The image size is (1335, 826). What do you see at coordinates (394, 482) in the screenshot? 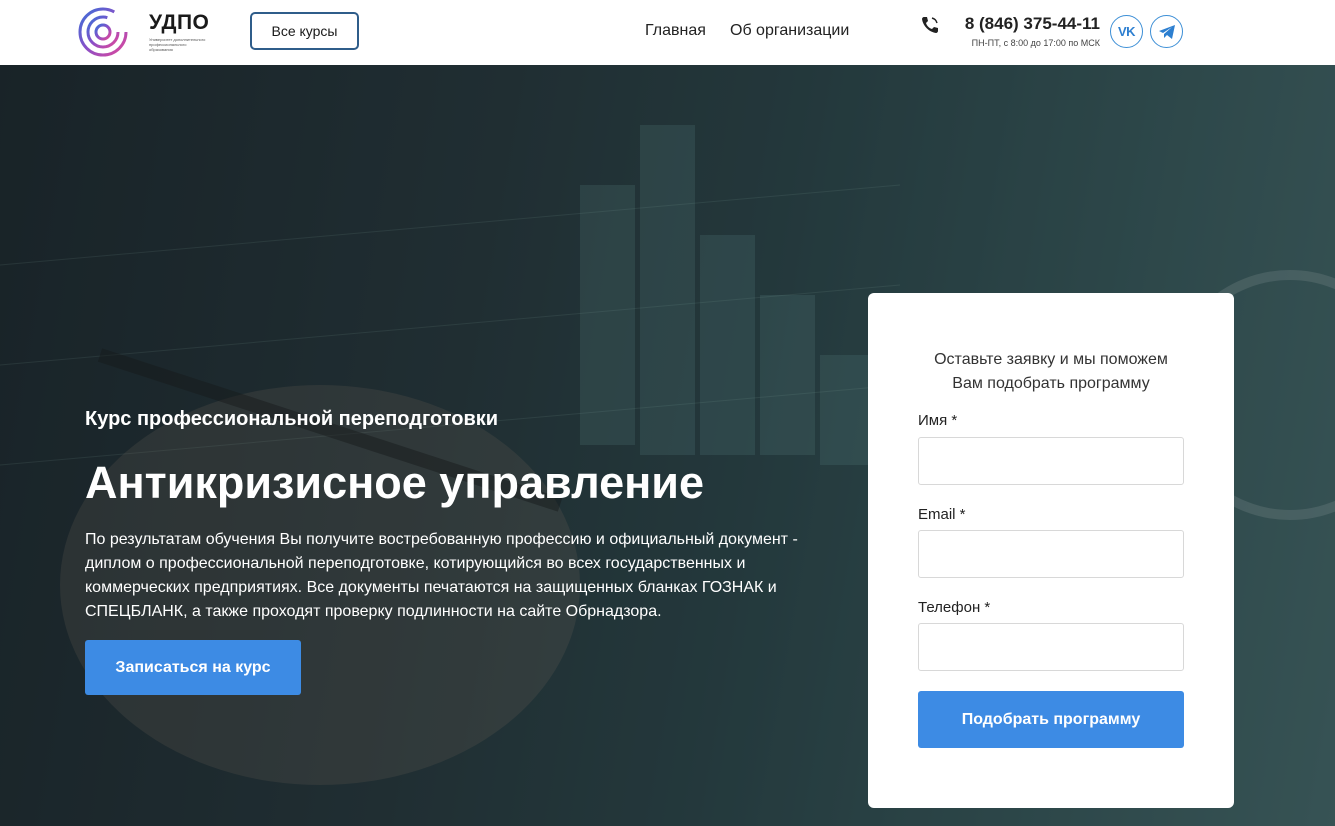
I see `page-title: Антикризисное управление` at bounding box center [394, 482].